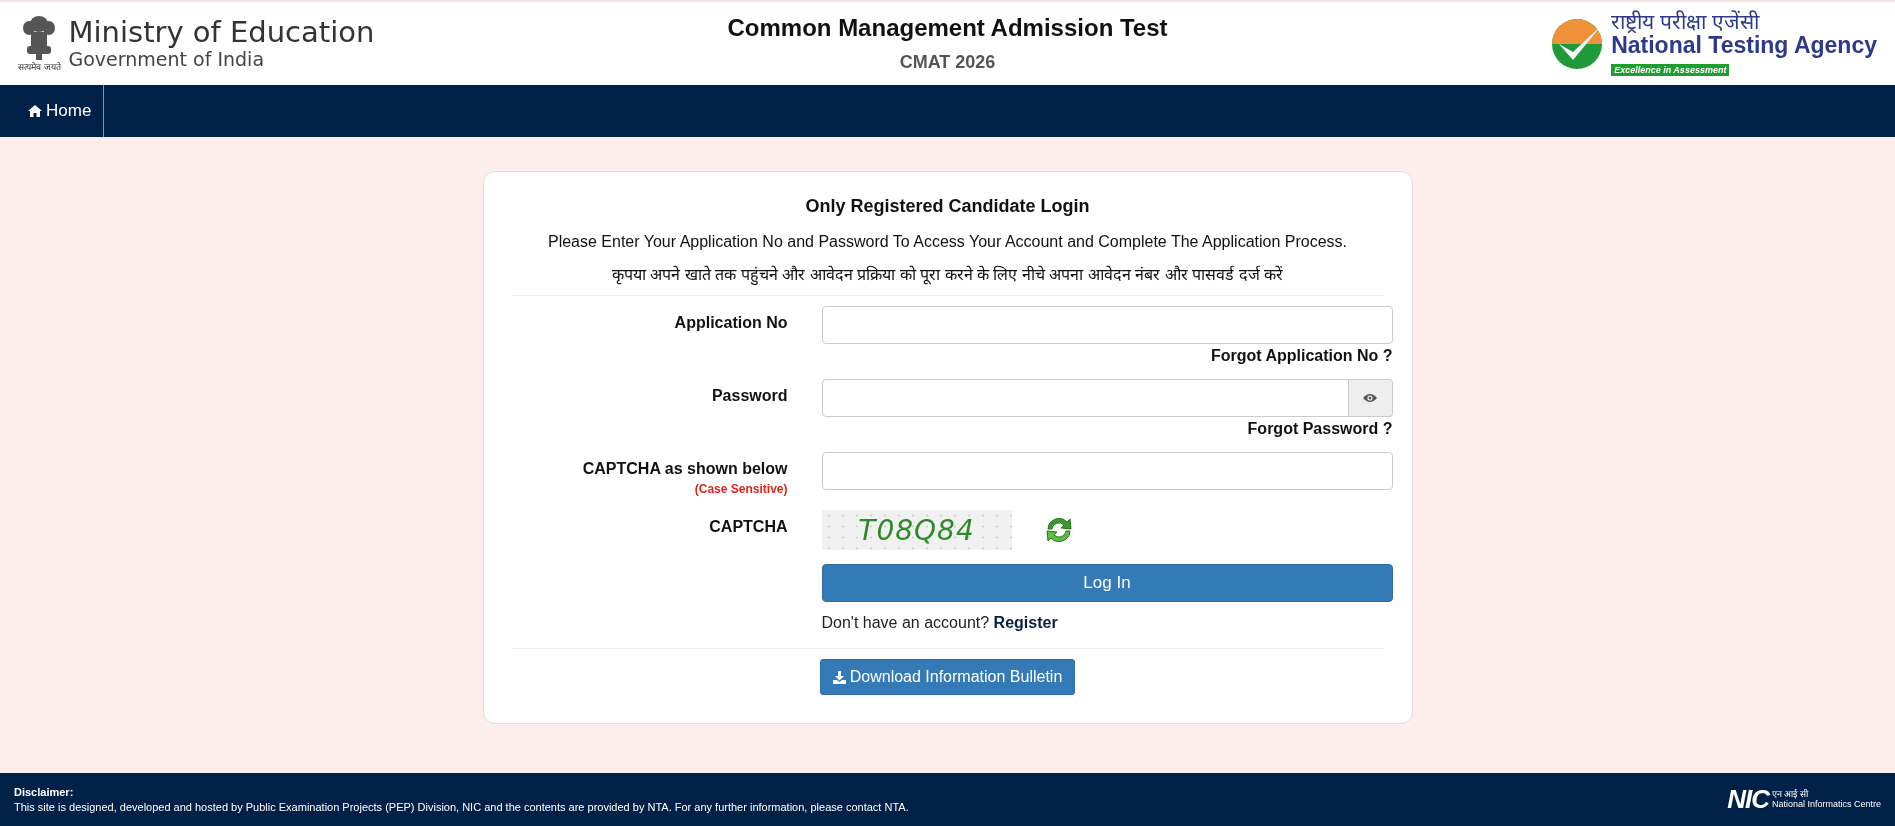 This screenshot has width=1895, height=826. I want to click on case-note: (Case Sensitive), so click(740, 489).